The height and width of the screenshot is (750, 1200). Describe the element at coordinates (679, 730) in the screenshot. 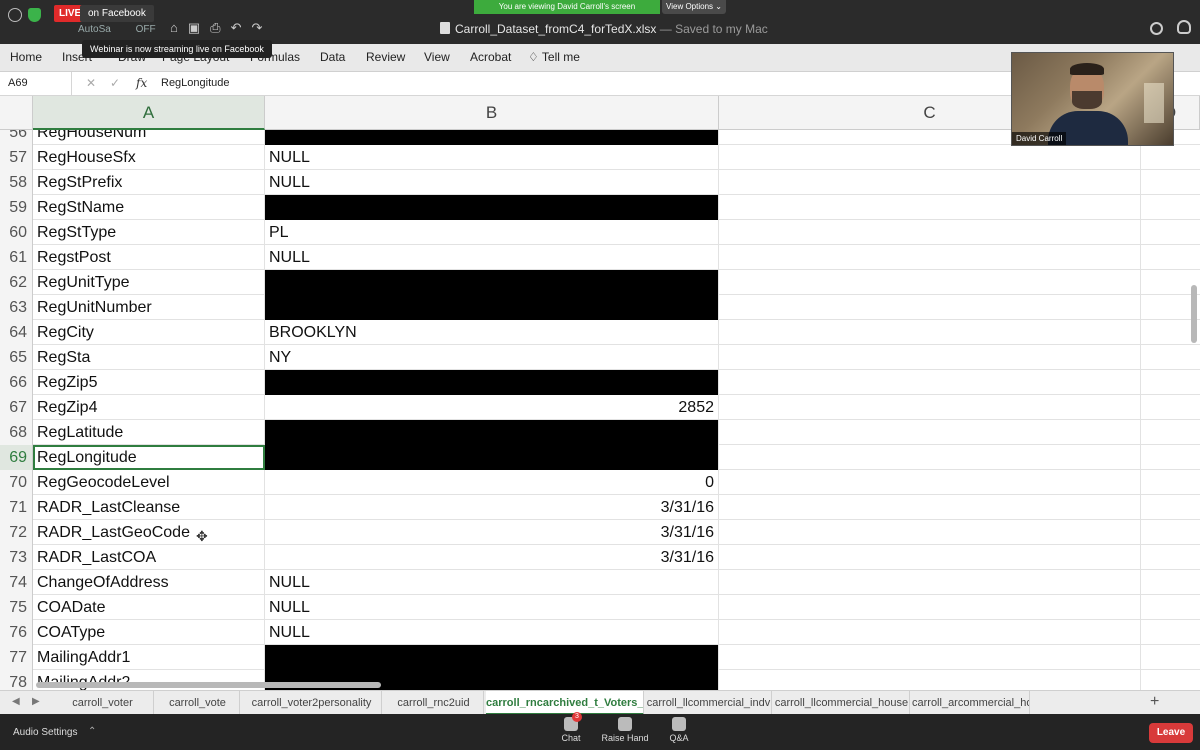

I see `qa-button: Q&A` at that location.